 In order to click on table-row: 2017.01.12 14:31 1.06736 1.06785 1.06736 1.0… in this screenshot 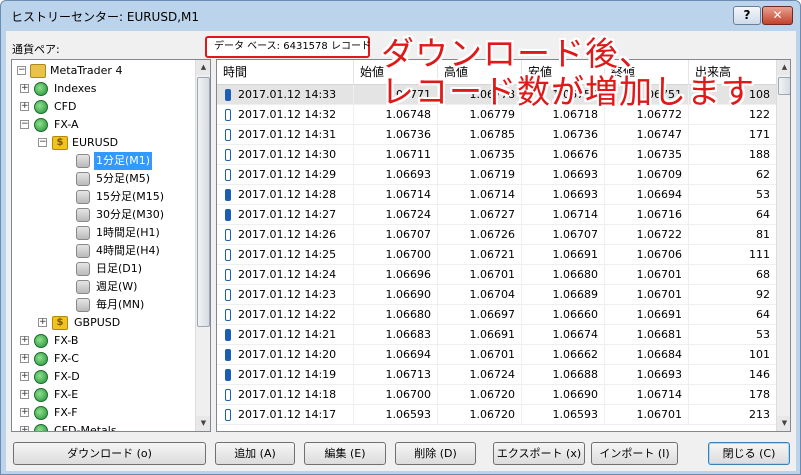, I will do `click(497, 135)`.